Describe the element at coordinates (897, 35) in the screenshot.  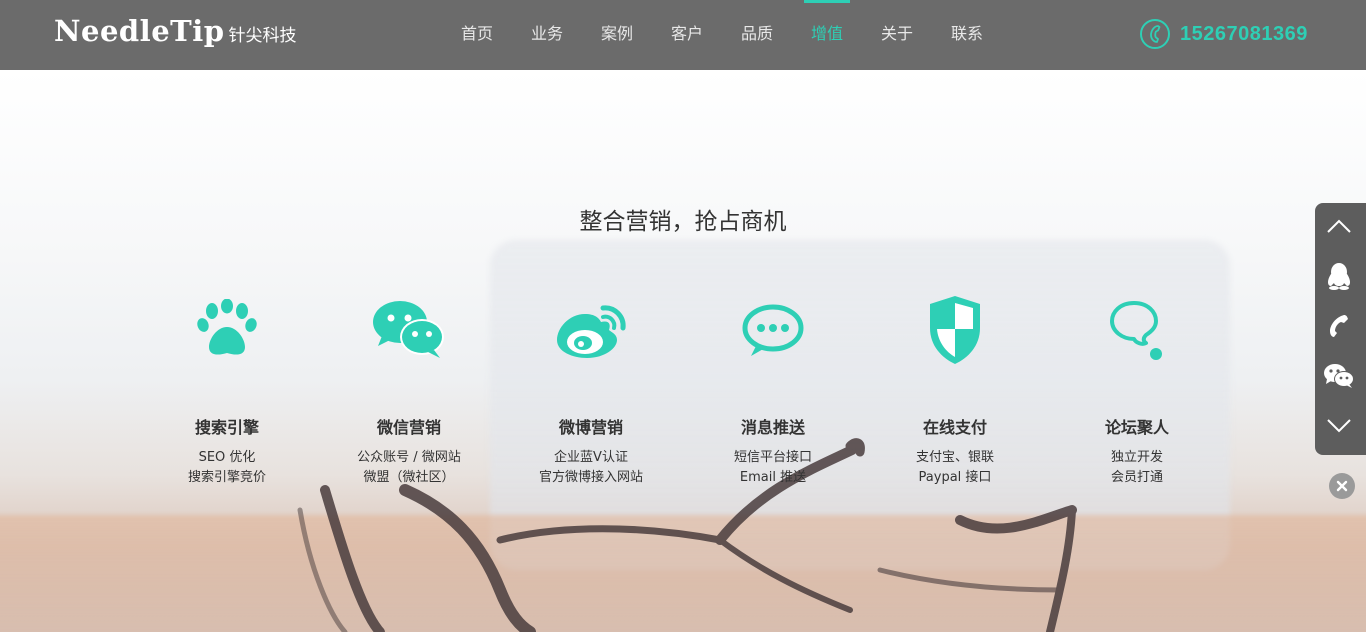
I see `nav-about: 关于` at that location.